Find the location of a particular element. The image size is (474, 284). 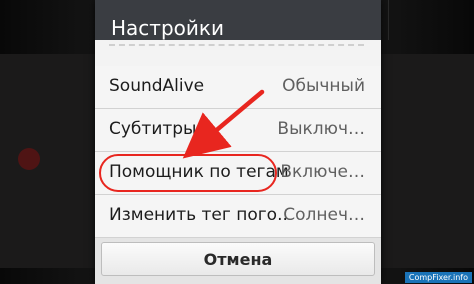

dialog-footer: Отмена is located at coordinates (238, 261).